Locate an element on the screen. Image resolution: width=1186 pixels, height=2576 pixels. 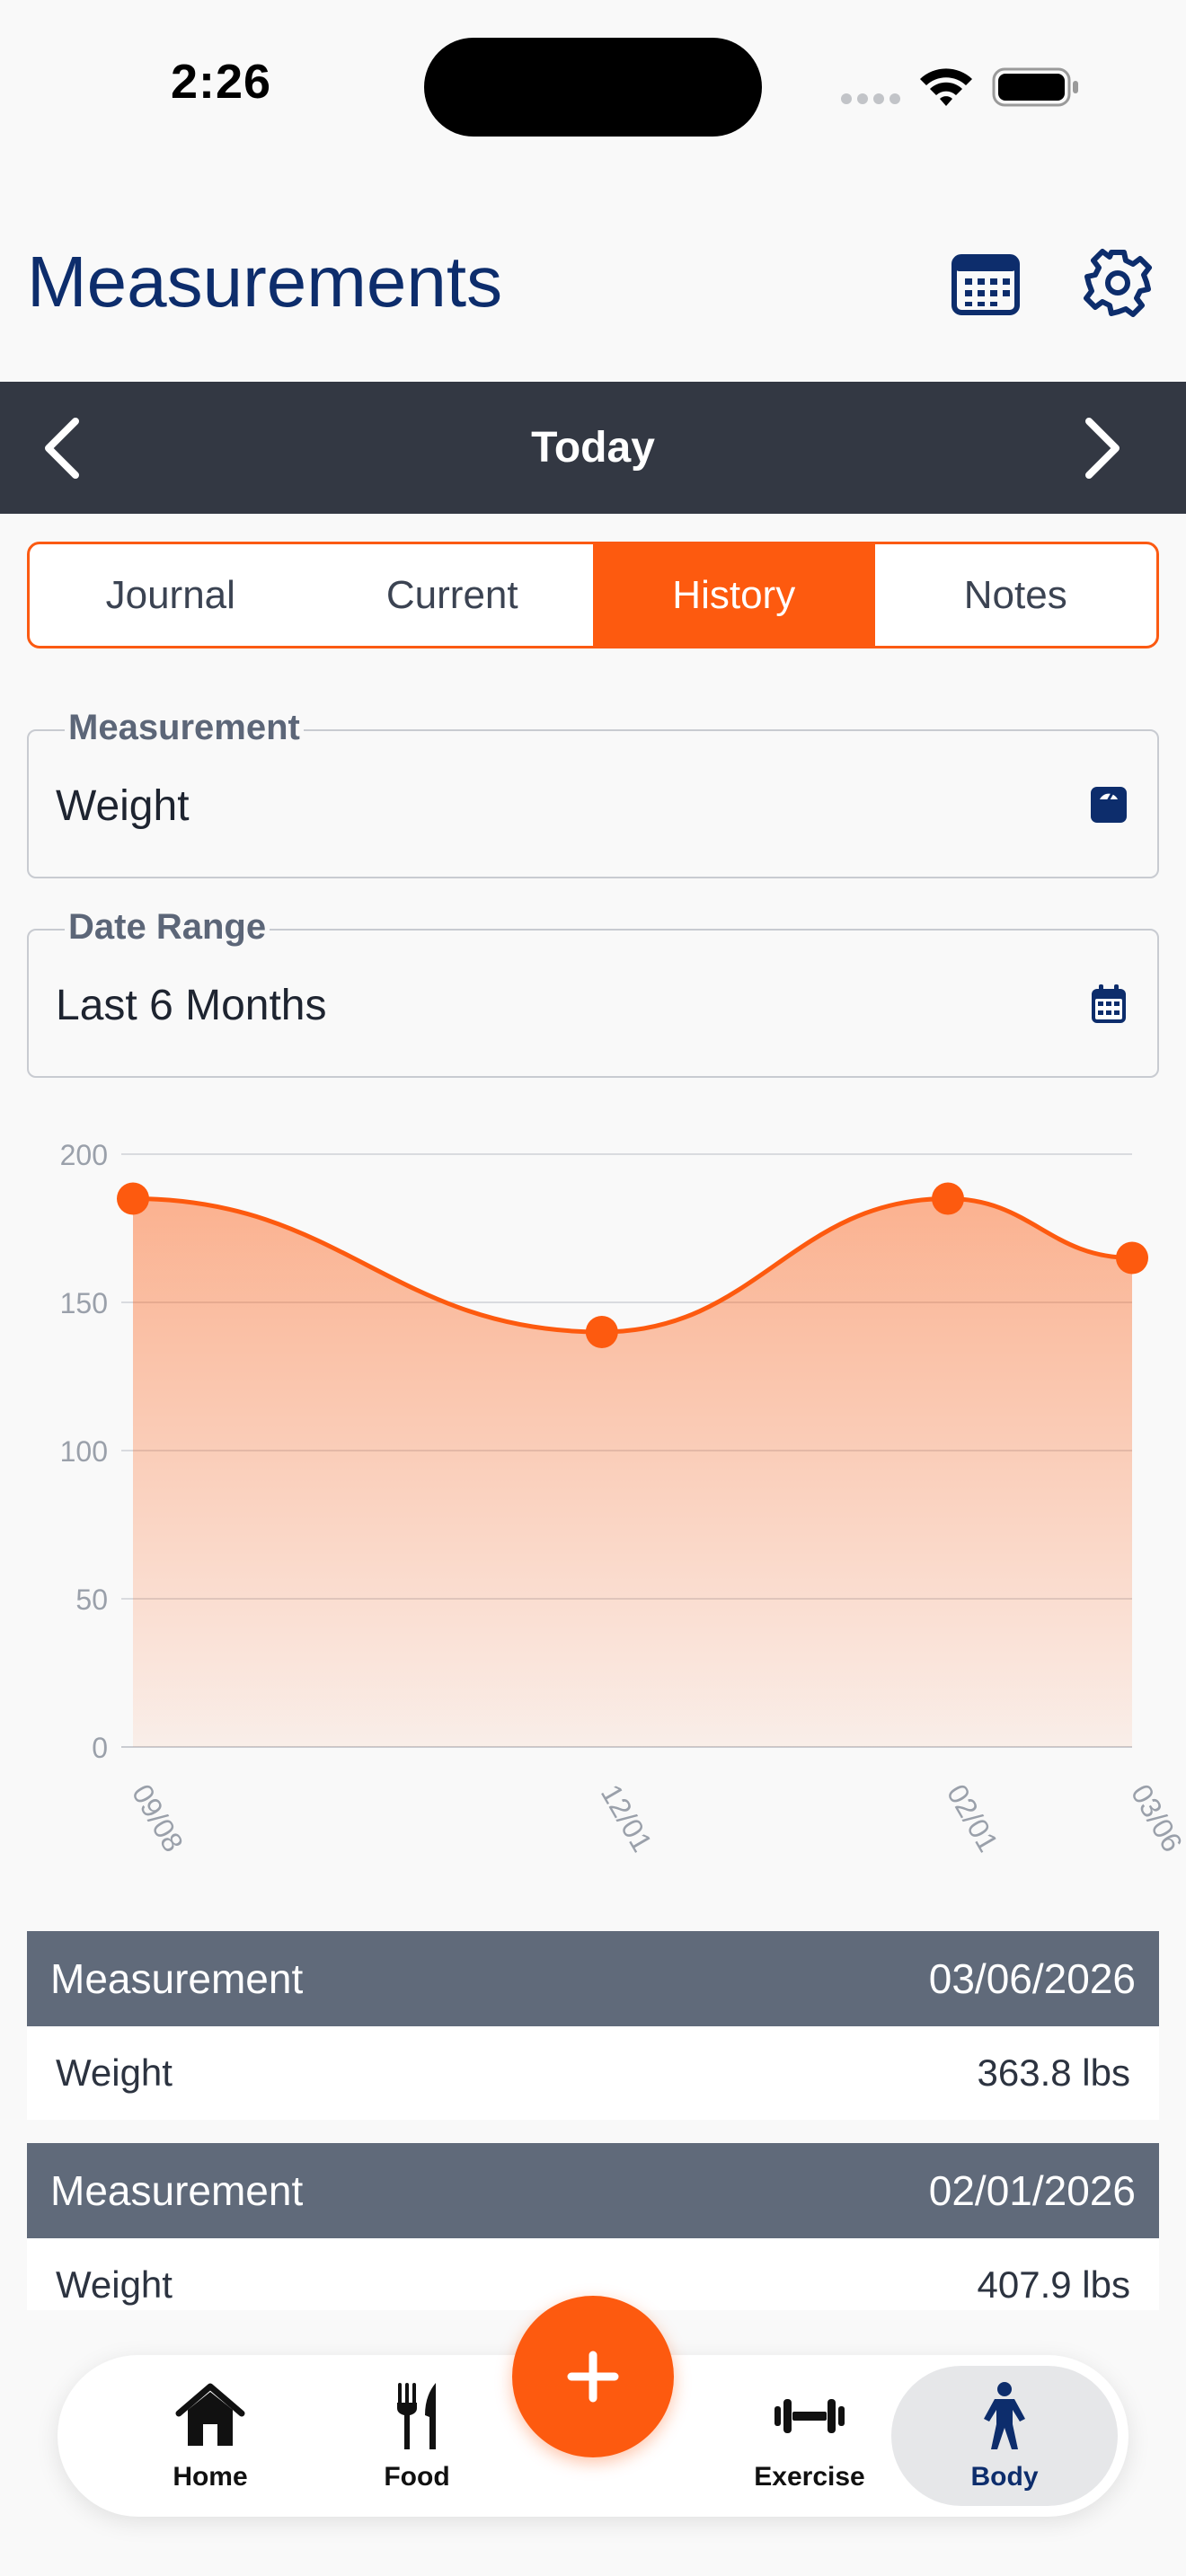
date-navigator: Today is located at coordinates (593, 448).